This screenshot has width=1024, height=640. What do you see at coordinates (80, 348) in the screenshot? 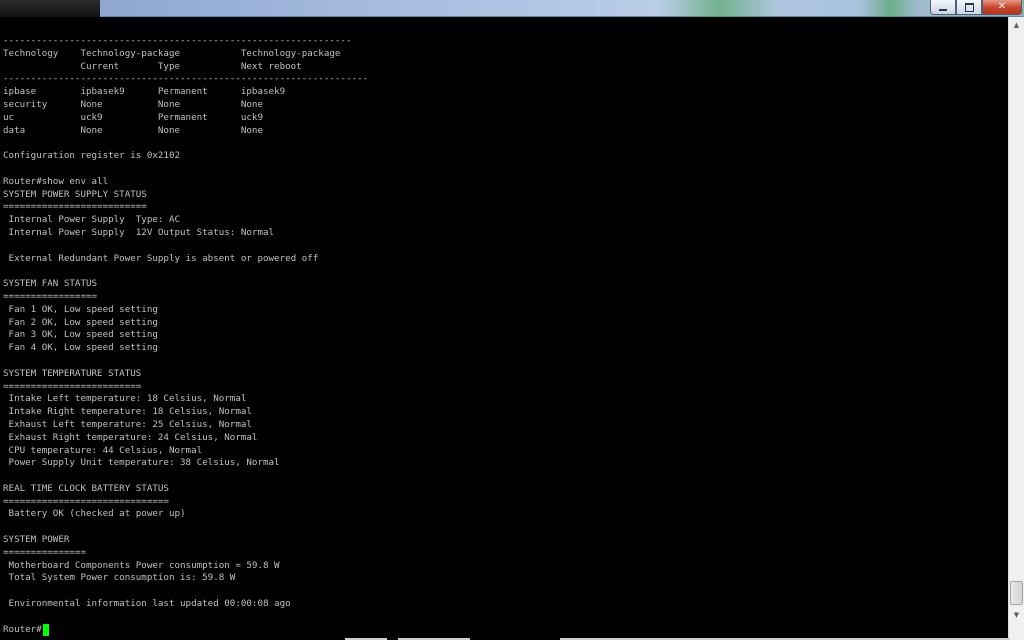
I see `terminal-line: Fan 4 OK, Low speed setting` at bounding box center [80, 348].